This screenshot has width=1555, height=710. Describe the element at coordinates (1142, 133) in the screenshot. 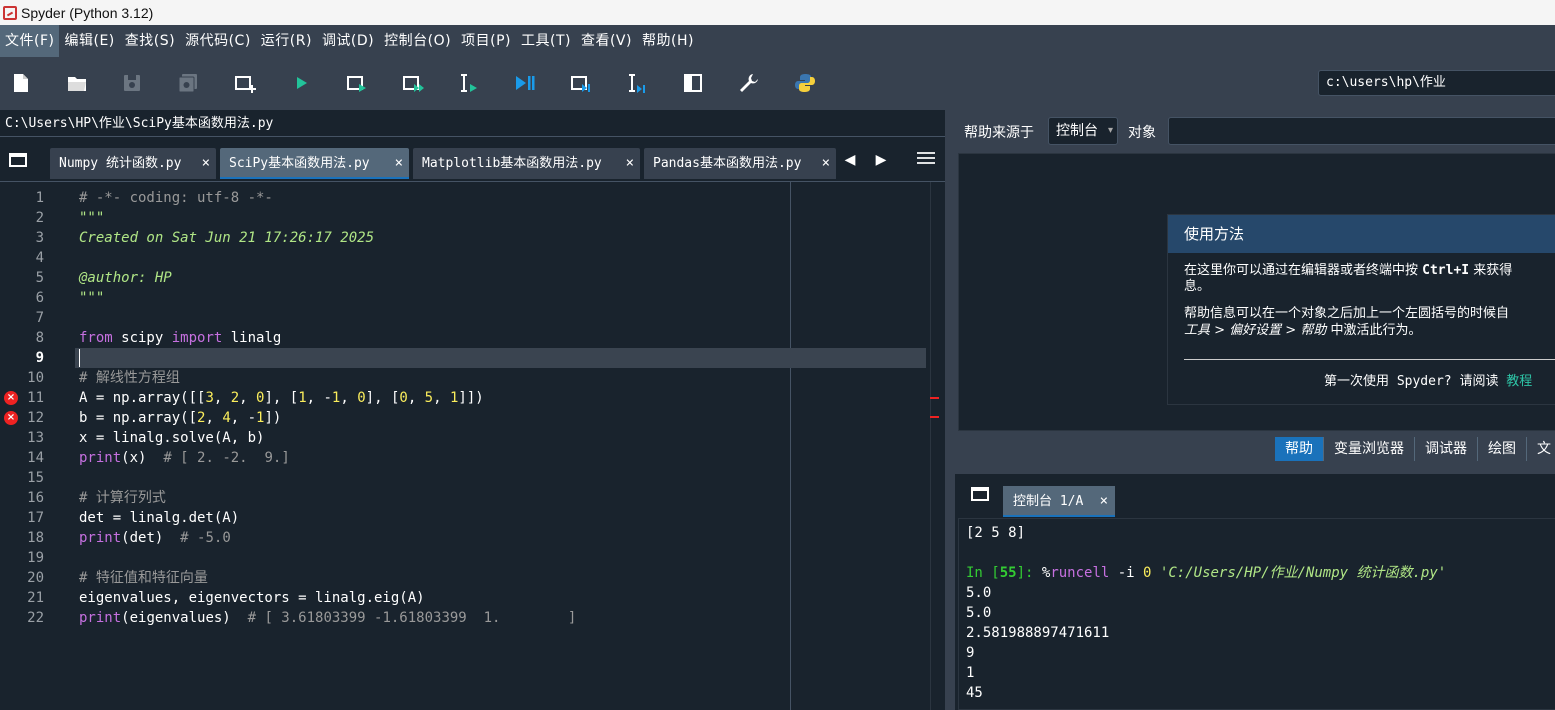

I see `help-object-label: 对象` at that location.